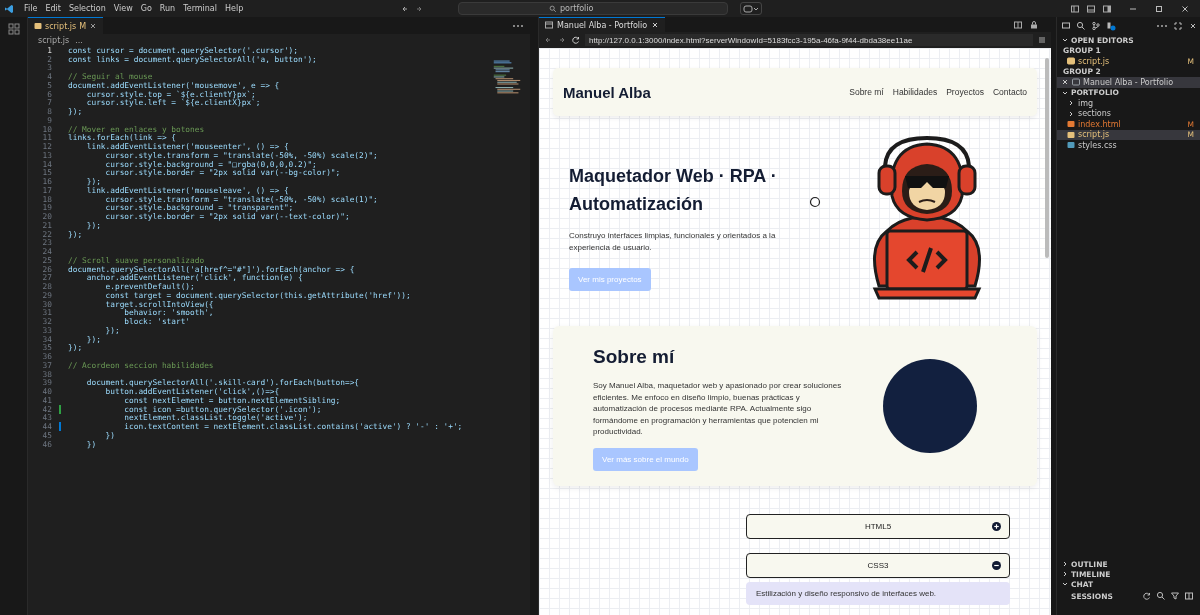 The image size is (1200, 615). Describe the element at coordinates (234, 8) in the screenshot. I see `menu-item: Help` at that location.